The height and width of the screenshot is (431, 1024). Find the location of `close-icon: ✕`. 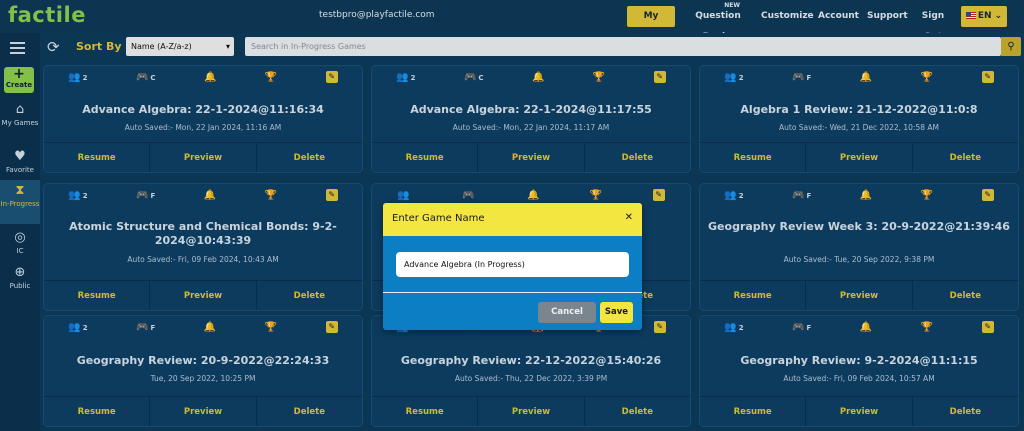

close-icon: ✕ is located at coordinates (629, 217).